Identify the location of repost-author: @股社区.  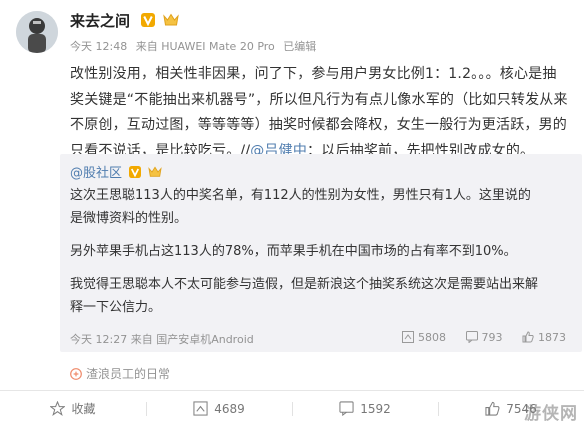
(96, 173).